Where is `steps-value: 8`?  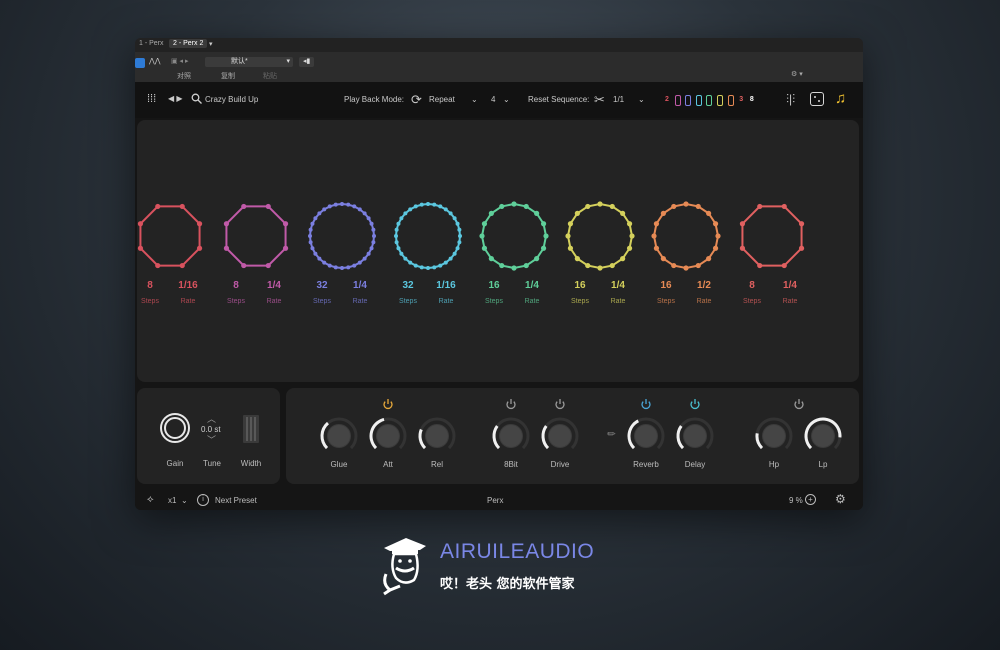
steps-value: 8 is located at coordinates (236, 285).